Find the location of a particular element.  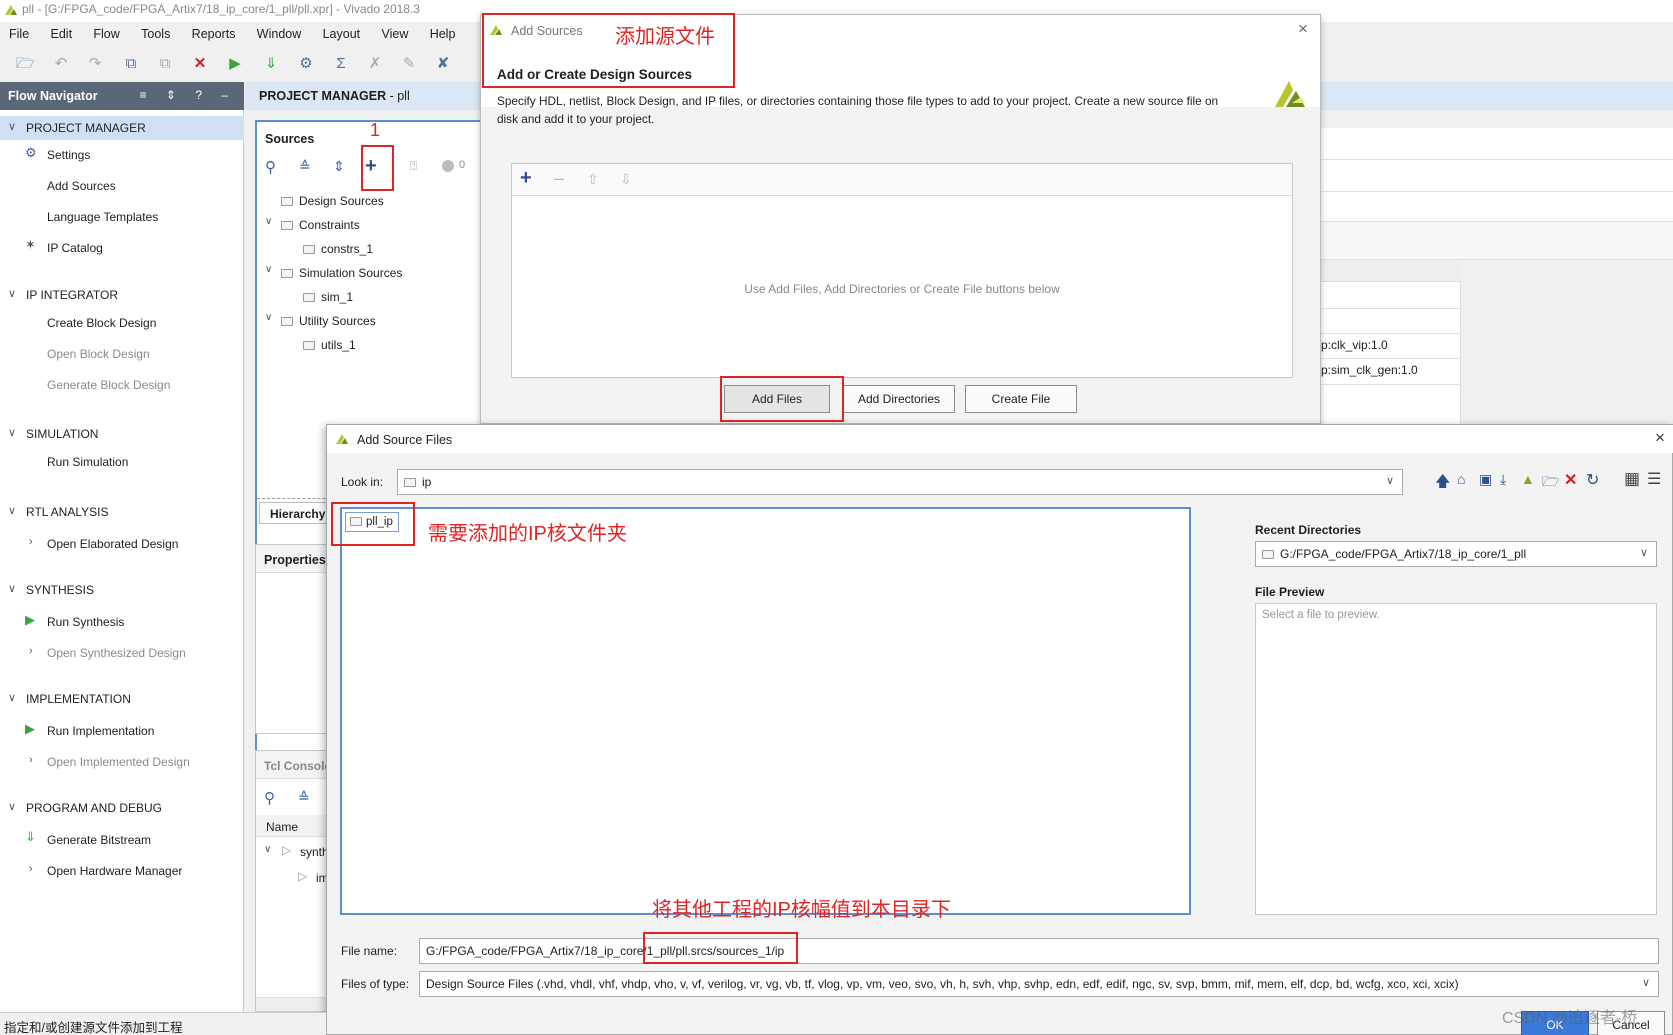

tree-item: Constraints is located at coordinates (320, 225).